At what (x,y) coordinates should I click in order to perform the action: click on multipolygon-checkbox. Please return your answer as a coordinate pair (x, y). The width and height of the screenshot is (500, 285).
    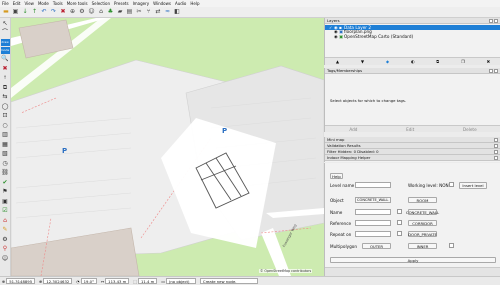
    Looking at the image, I should click on (451, 245).